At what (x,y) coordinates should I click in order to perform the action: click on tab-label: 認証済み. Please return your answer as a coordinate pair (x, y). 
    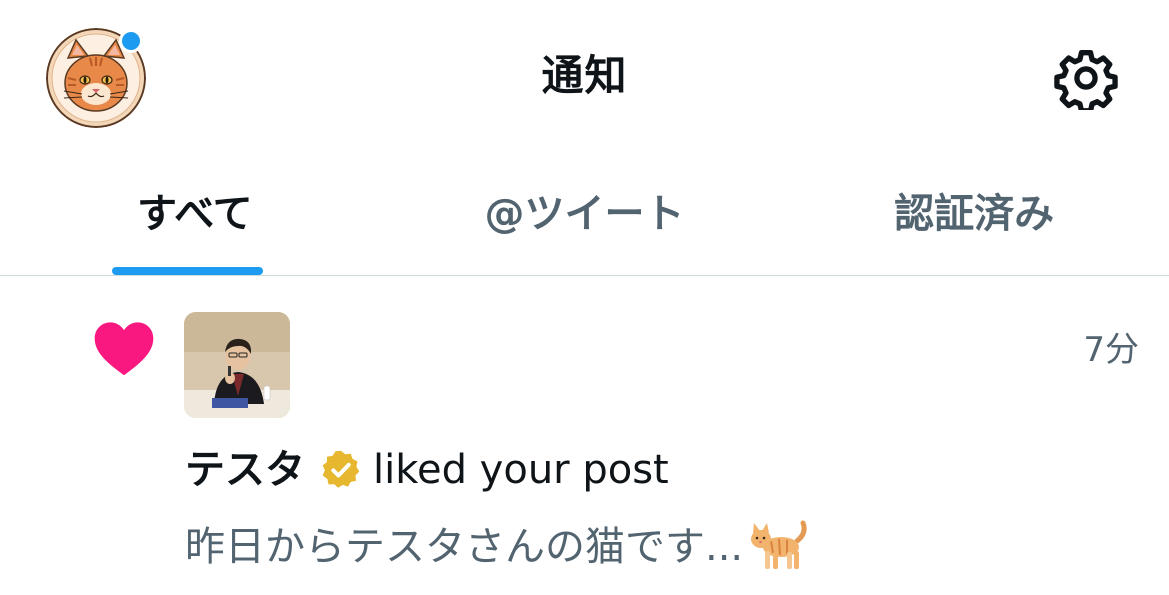
    Looking at the image, I should click on (974, 213).